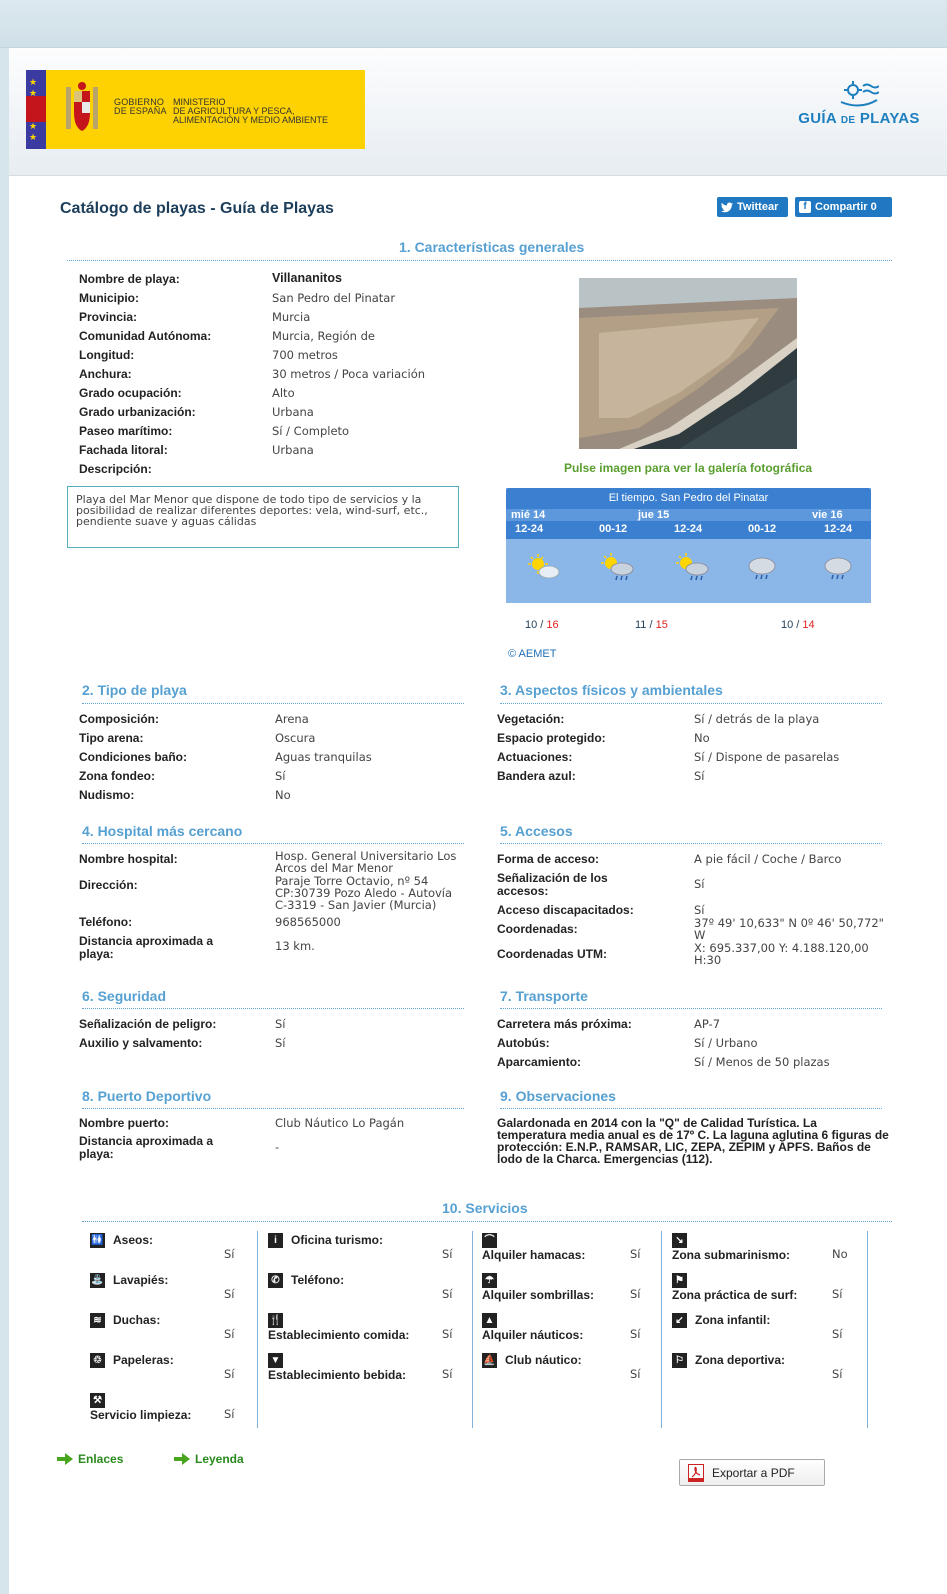  I want to click on eu-flag-icon: ★ ★ ★ ★, so click(36, 109).